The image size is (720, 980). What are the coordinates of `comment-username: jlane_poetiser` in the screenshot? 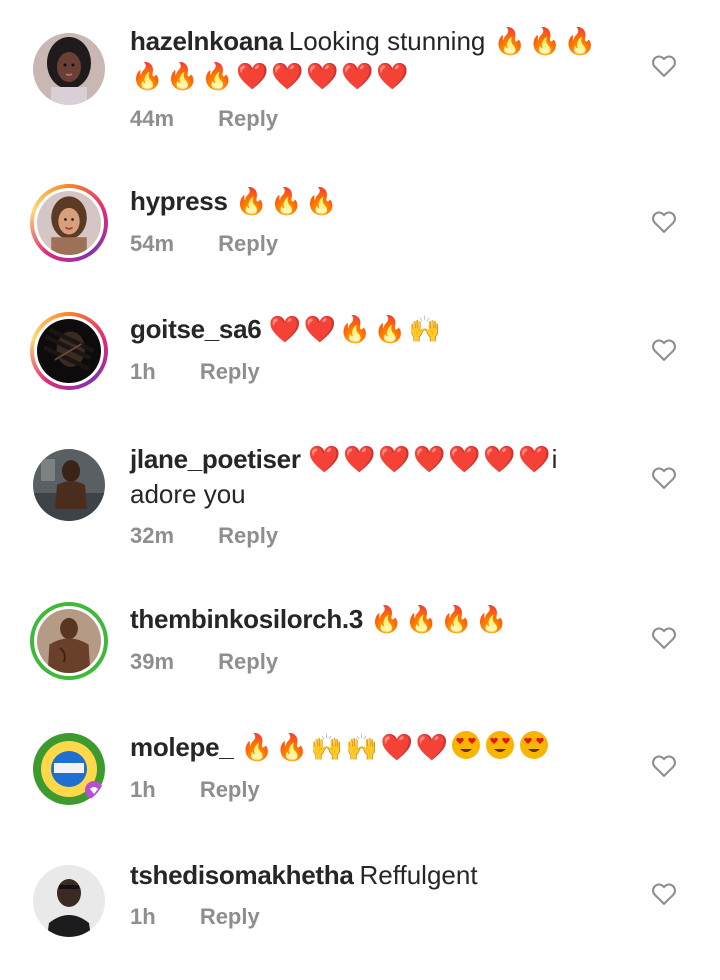 It's located at (215, 459).